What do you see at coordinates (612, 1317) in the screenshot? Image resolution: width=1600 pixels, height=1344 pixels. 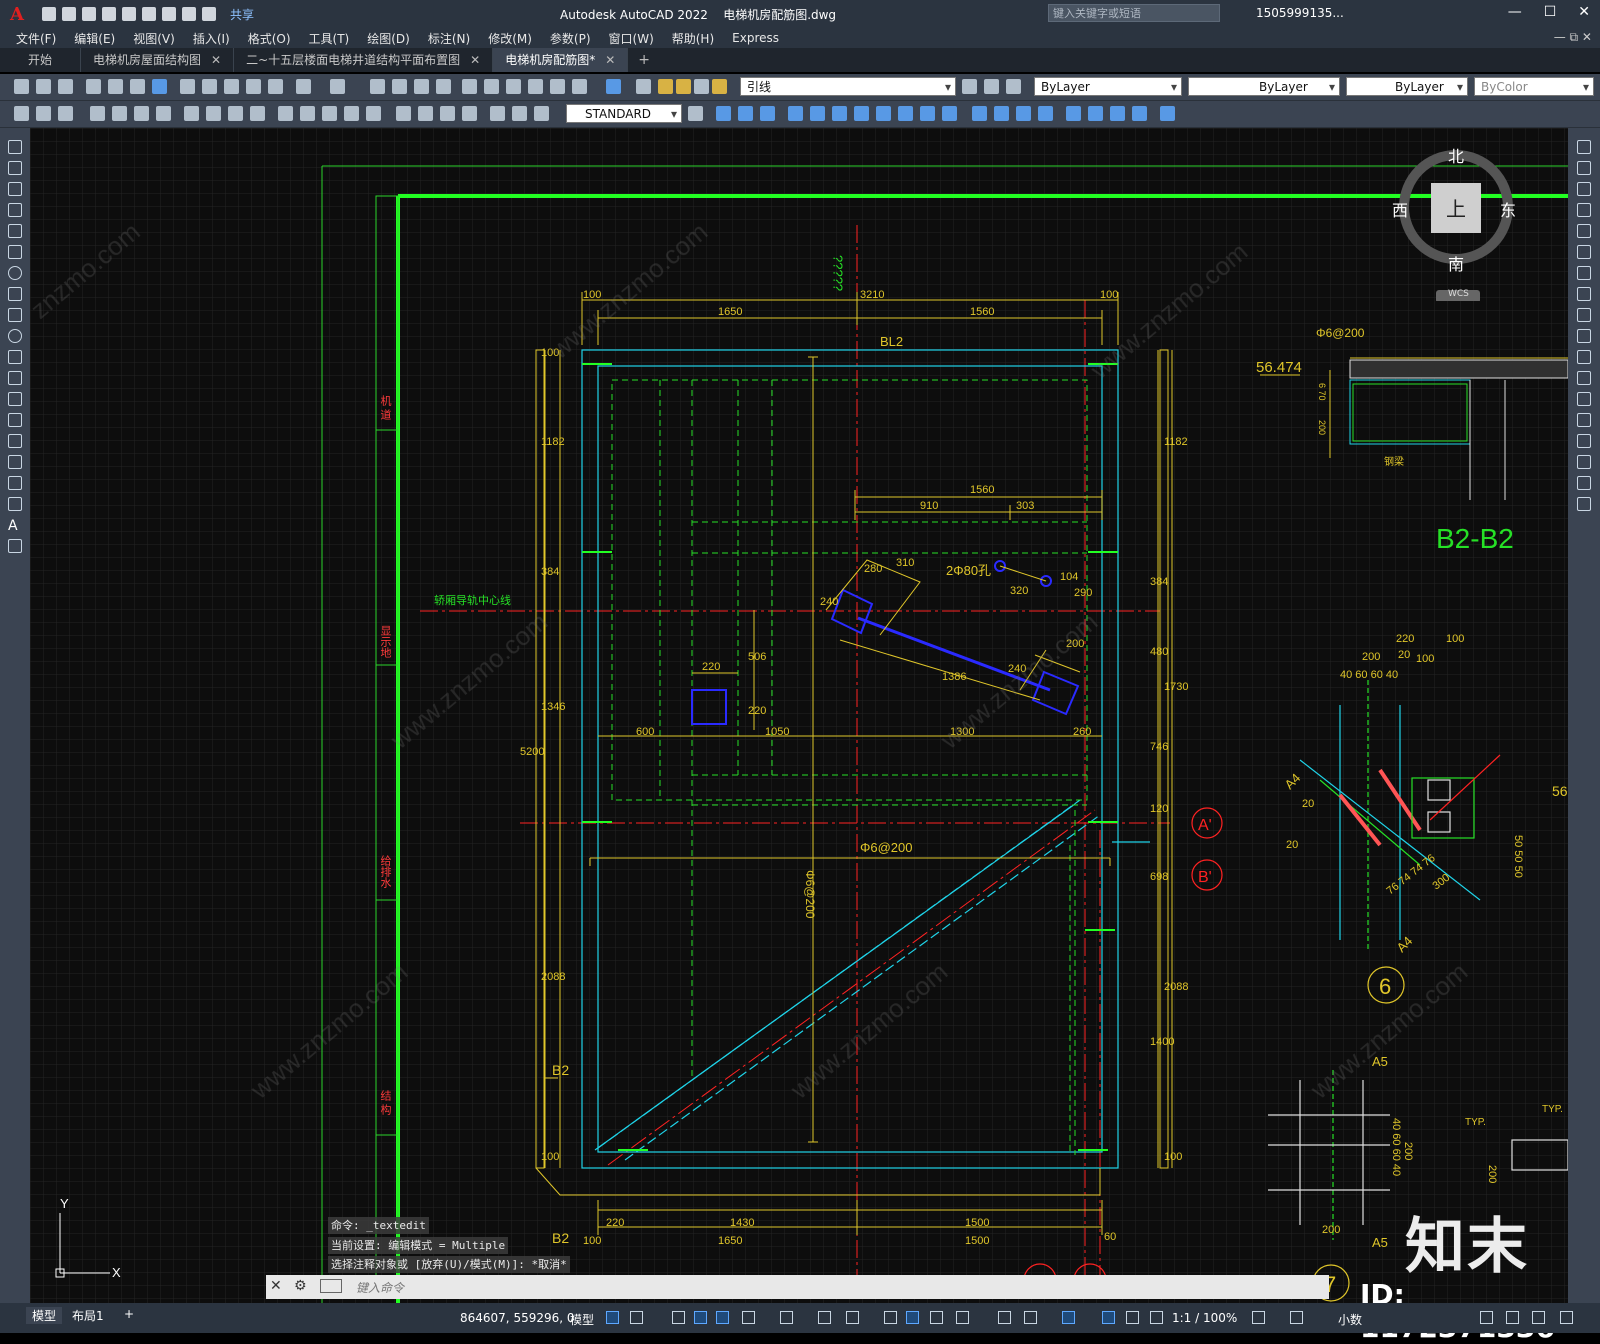 I see `grid-icon` at bounding box center [612, 1317].